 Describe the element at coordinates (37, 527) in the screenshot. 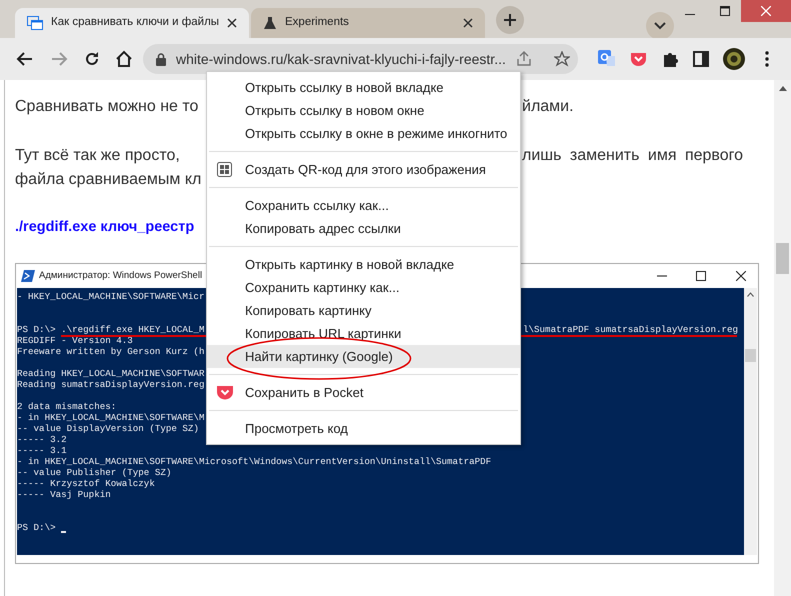

I see `console-line: PS D:\>` at that location.